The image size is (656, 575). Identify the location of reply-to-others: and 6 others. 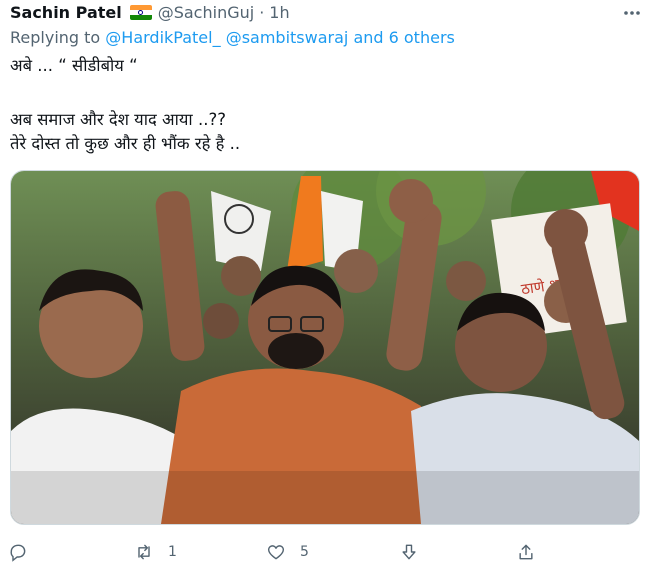
(403, 37).